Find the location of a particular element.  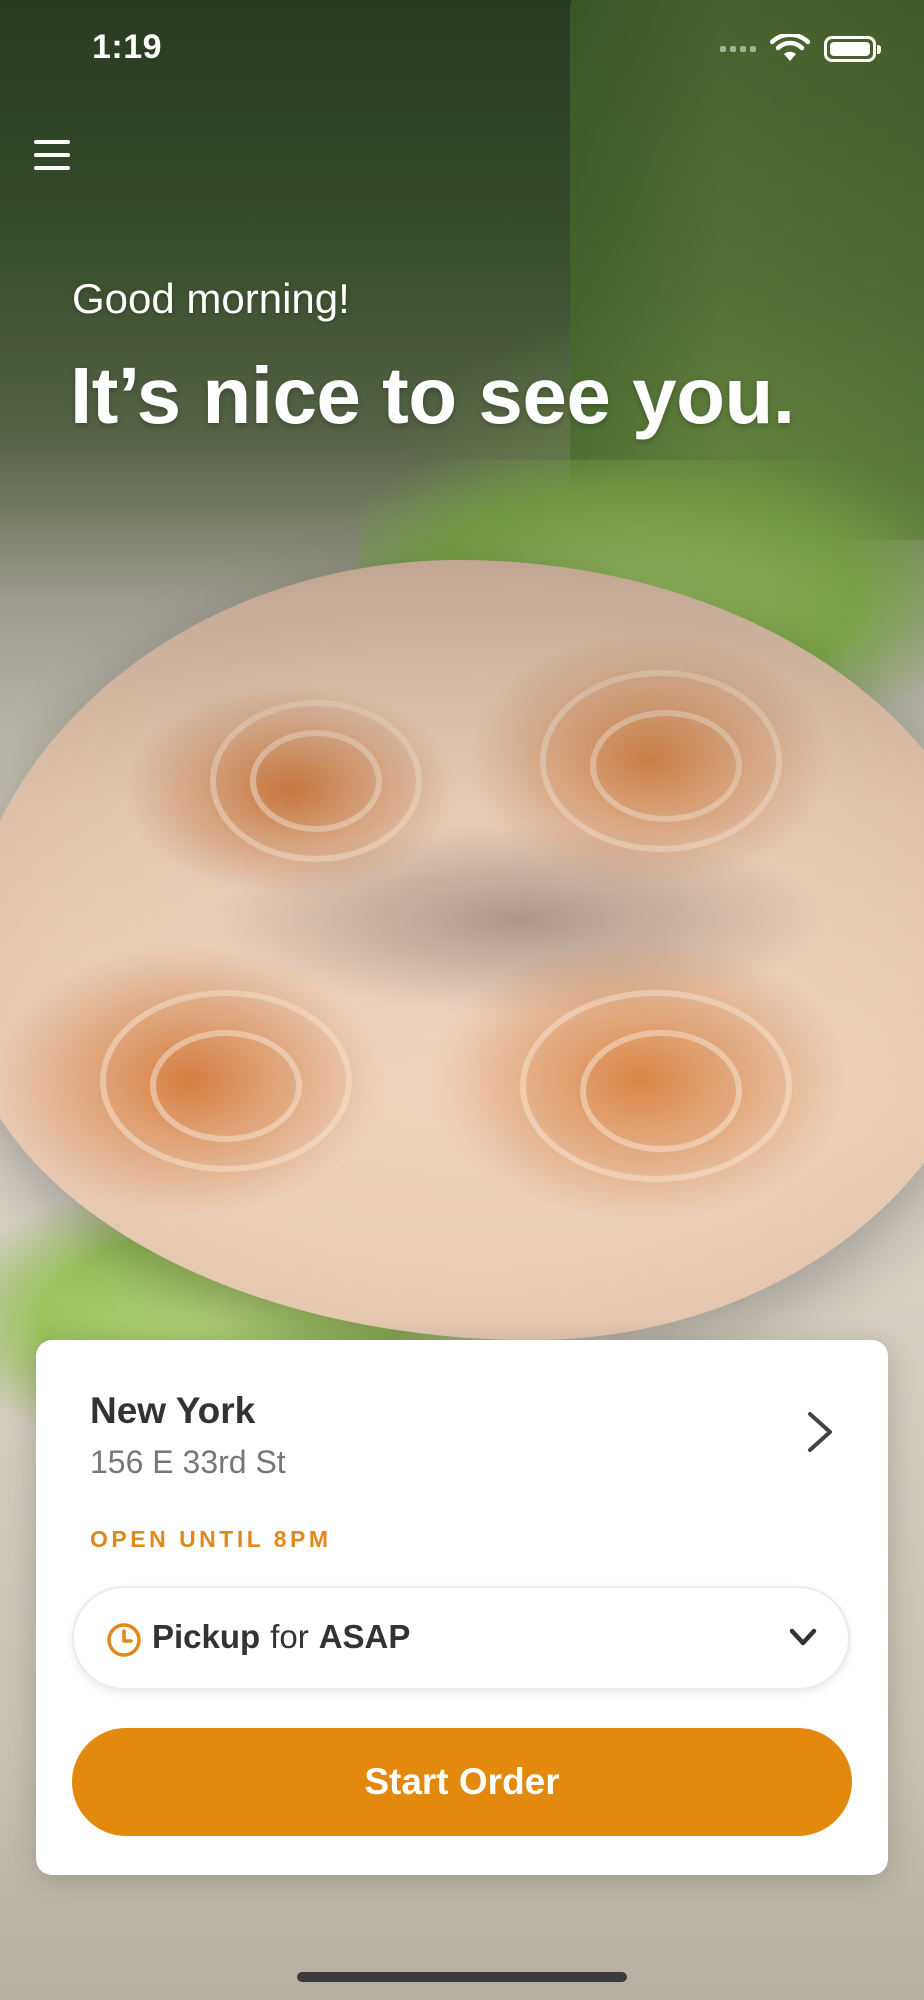

signal-icon is located at coordinates (738, 49).